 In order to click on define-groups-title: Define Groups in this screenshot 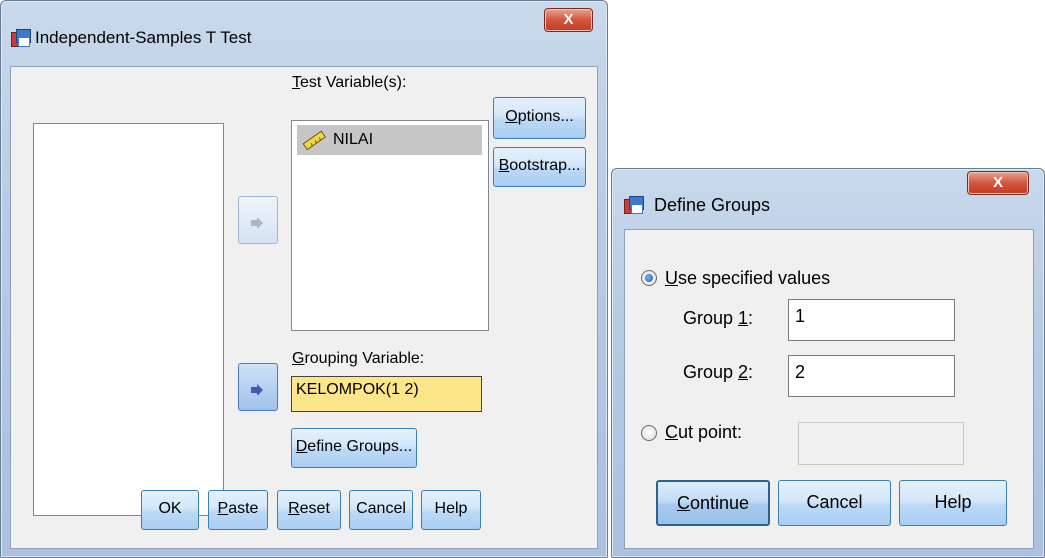, I will do `click(712, 205)`.